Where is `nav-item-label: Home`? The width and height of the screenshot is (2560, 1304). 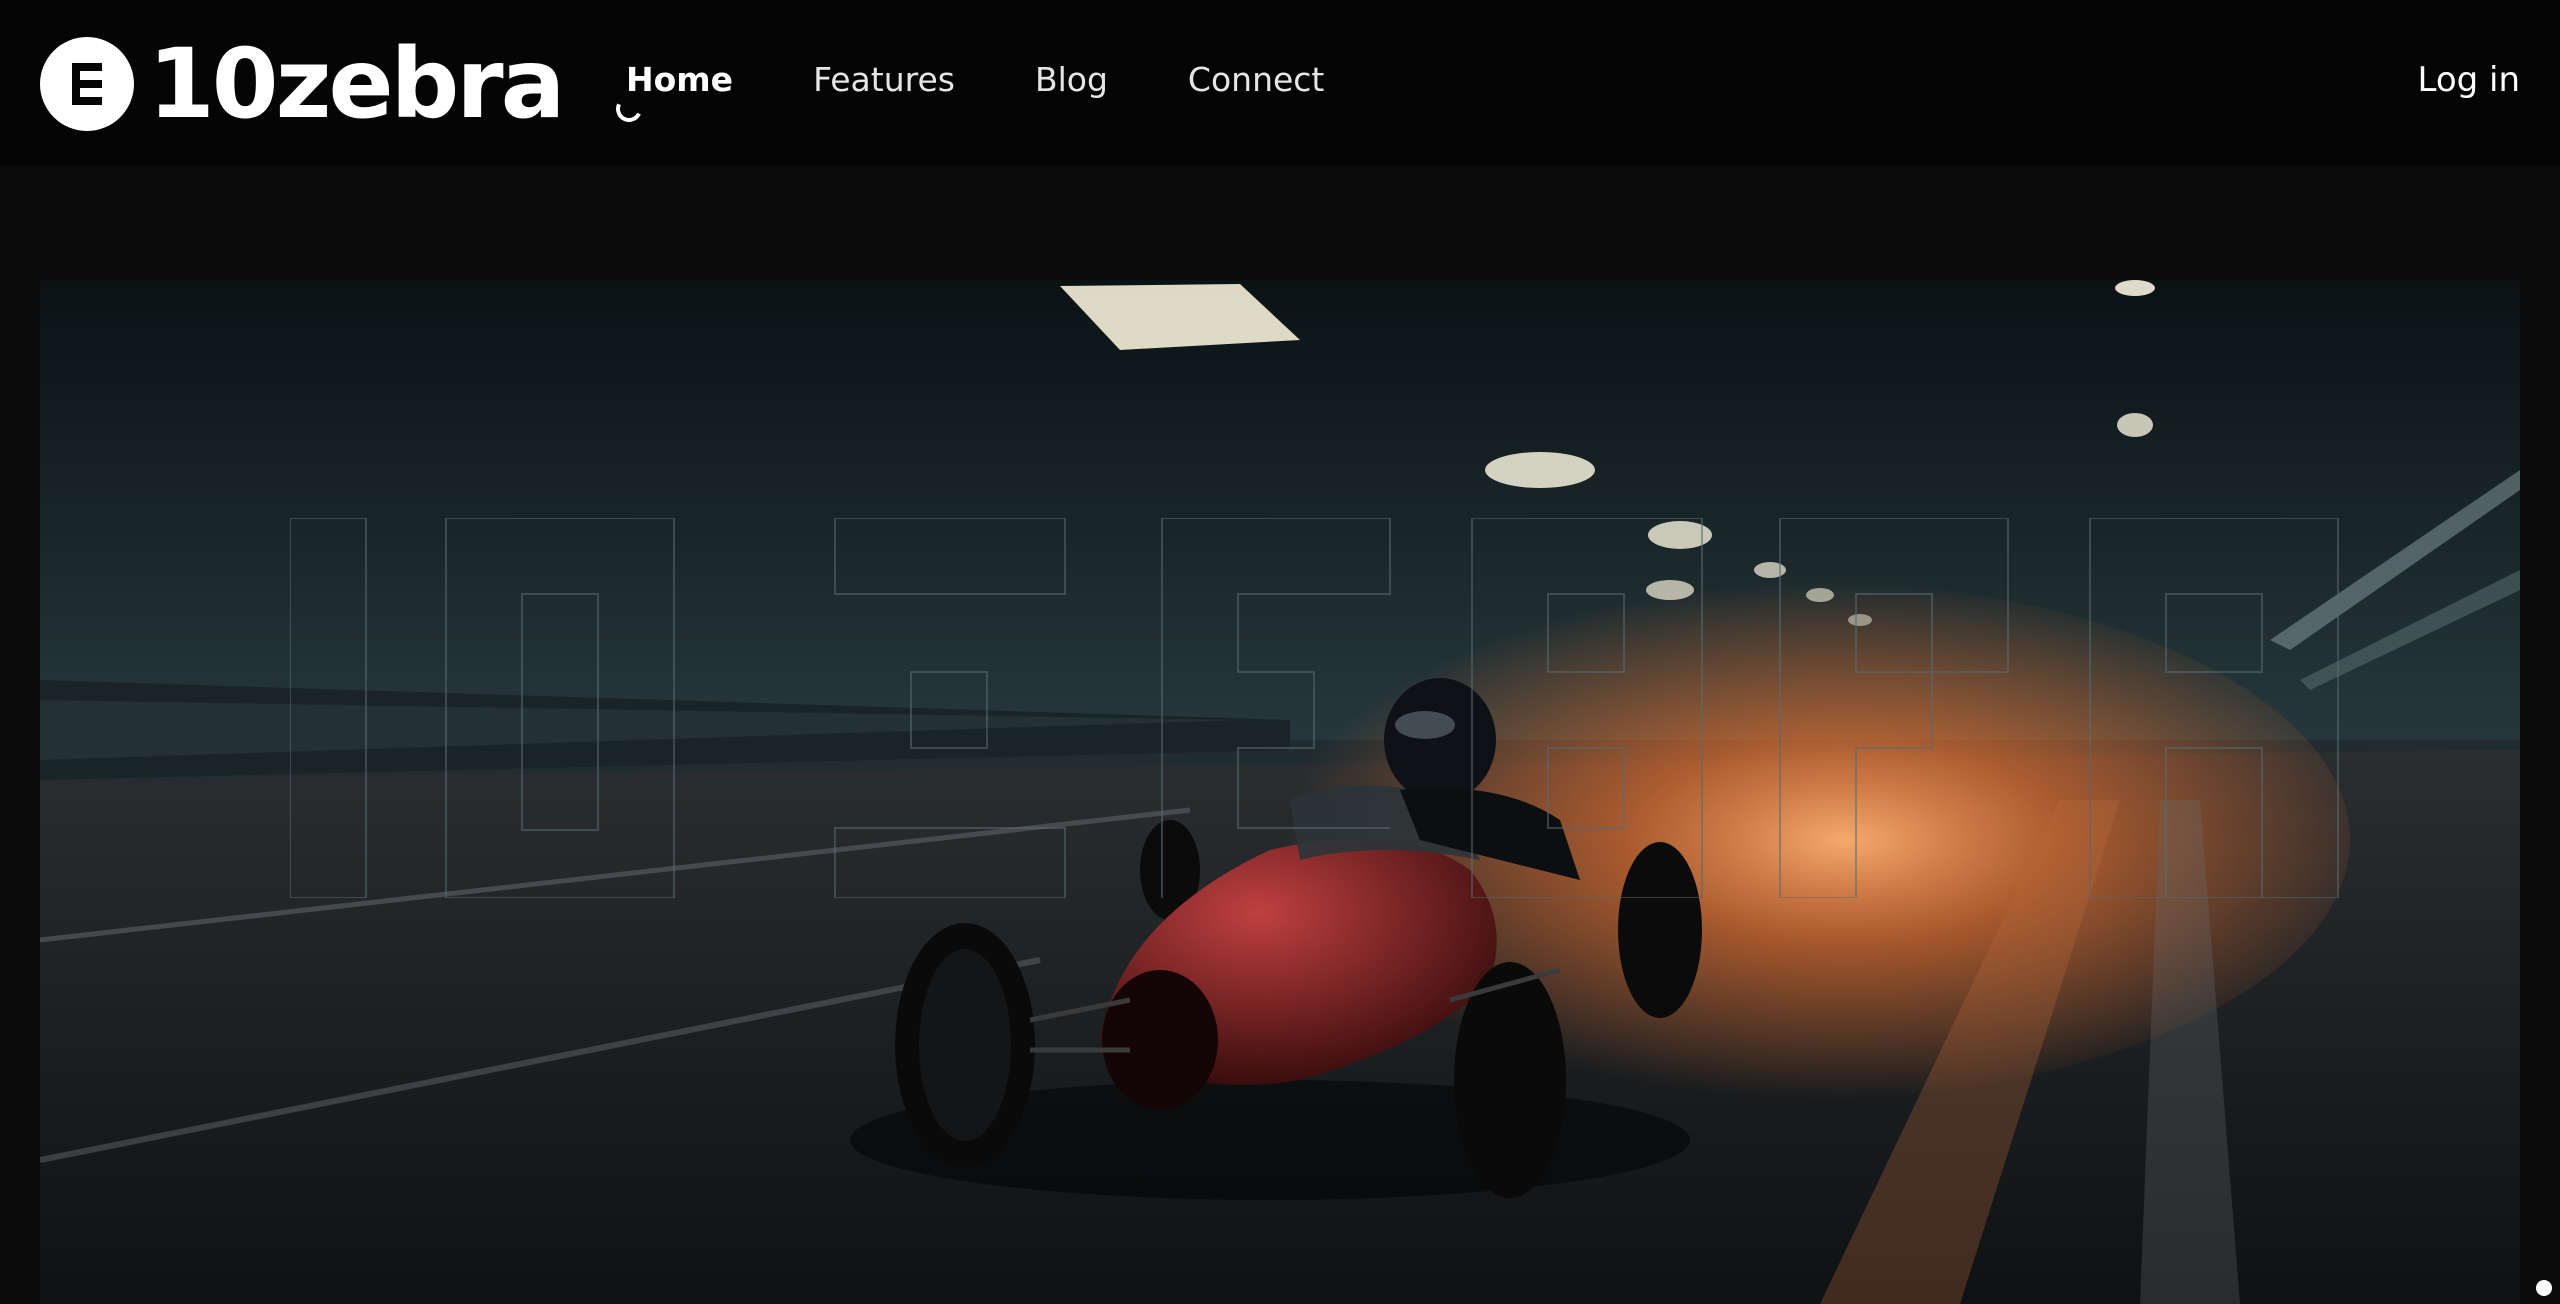
nav-item-label: Home is located at coordinates (680, 79).